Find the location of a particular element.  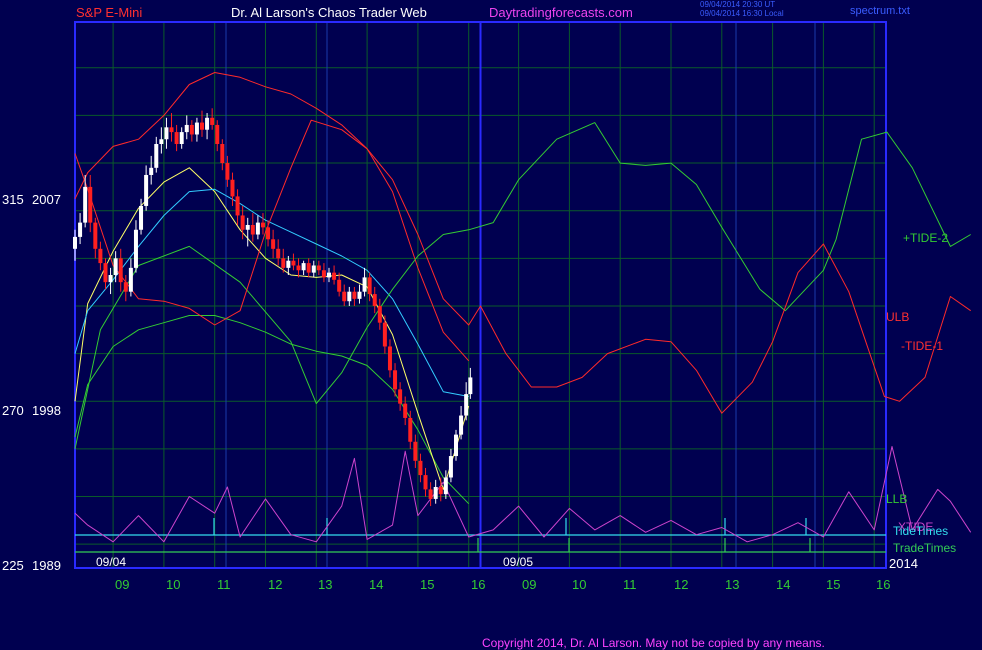

y-label-right-0: 2007 is located at coordinates (46, 199).